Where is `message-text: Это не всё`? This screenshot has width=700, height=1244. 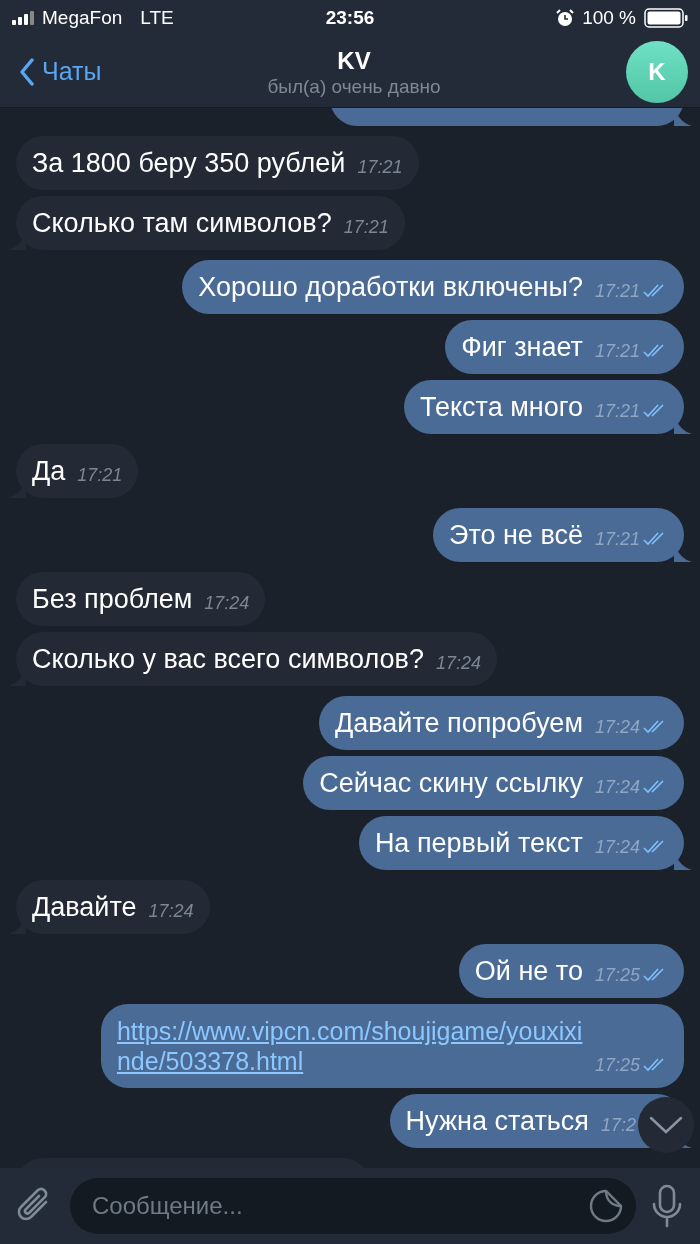
message-text: Это не всё is located at coordinates (515, 535).